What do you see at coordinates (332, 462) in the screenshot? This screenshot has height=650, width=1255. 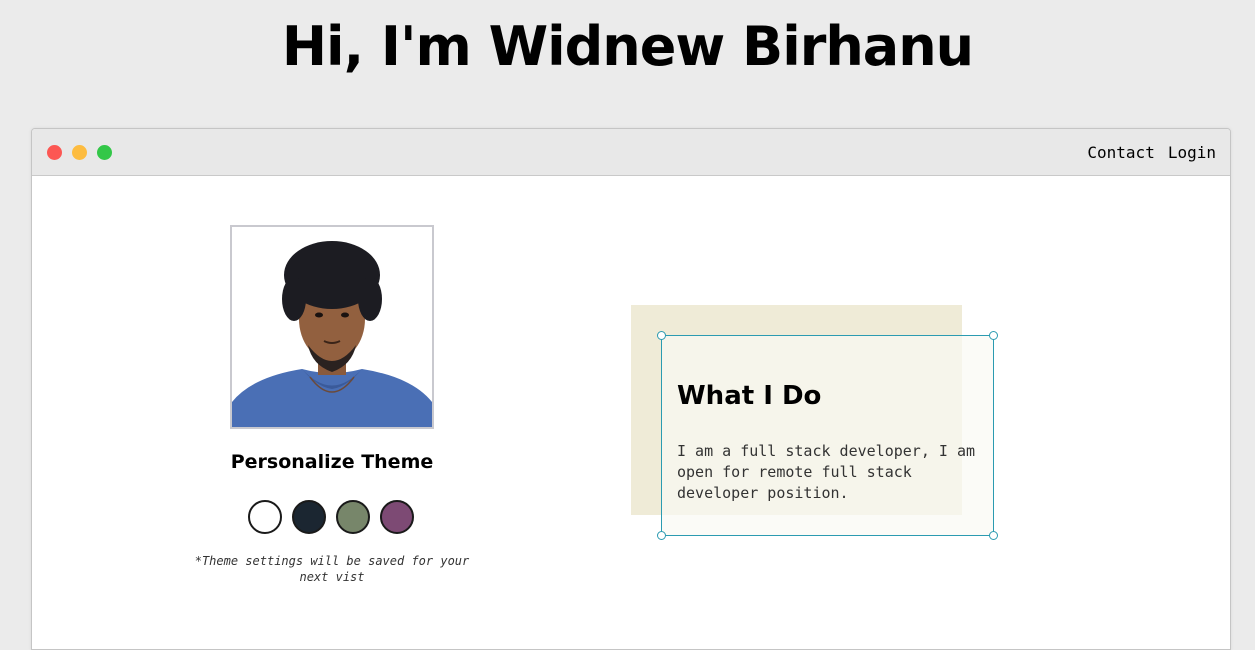 I see `theme-heading: Personalize Theme` at bounding box center [332, 462].